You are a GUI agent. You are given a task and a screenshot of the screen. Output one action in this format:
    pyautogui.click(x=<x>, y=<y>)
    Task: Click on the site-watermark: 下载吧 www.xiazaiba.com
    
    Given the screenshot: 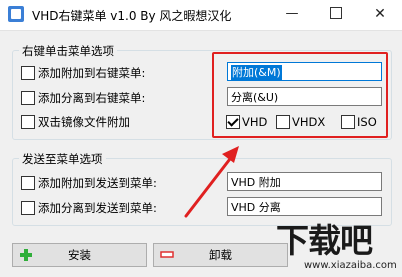 What is the action you would take?
    pyautogui.click(x=335, y=244)
    